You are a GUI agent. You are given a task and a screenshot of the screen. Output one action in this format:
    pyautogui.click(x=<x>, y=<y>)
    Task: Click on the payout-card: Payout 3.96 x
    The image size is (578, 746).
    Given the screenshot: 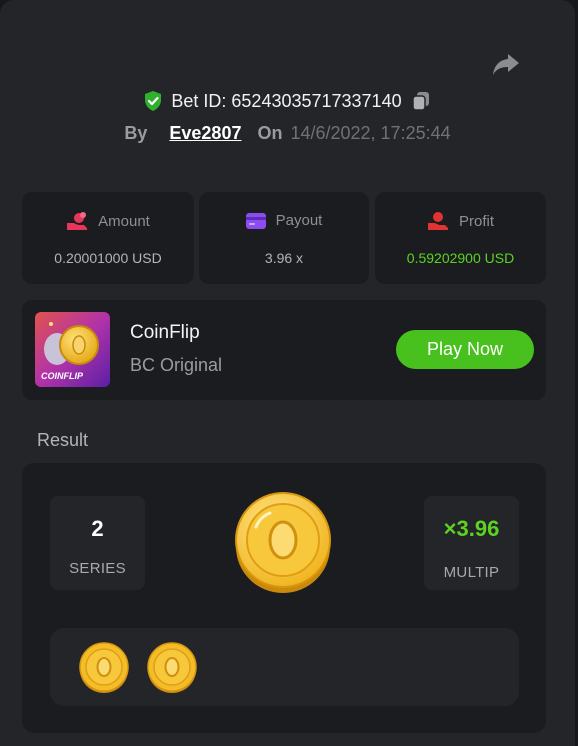 What is the action you would take?
    pyautogui.click(x=284, y=238)
    